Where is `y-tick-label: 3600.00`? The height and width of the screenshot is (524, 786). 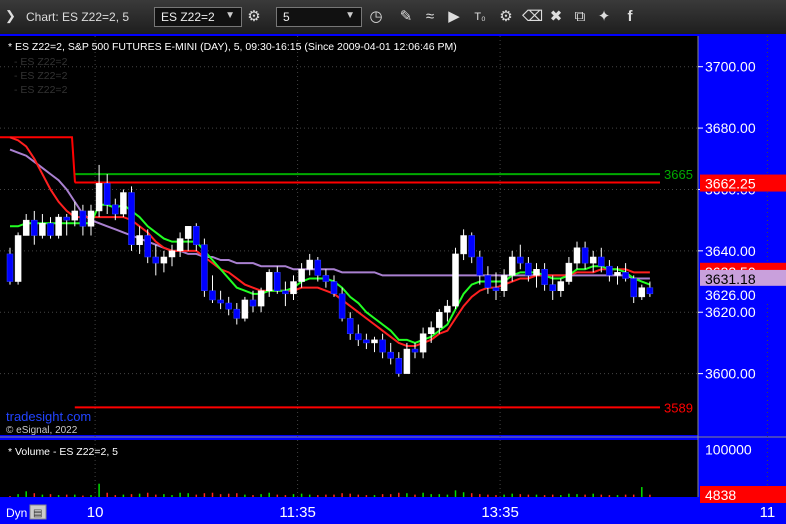
y-tick-label: 3600.00 is located at coordinates (730, 374).